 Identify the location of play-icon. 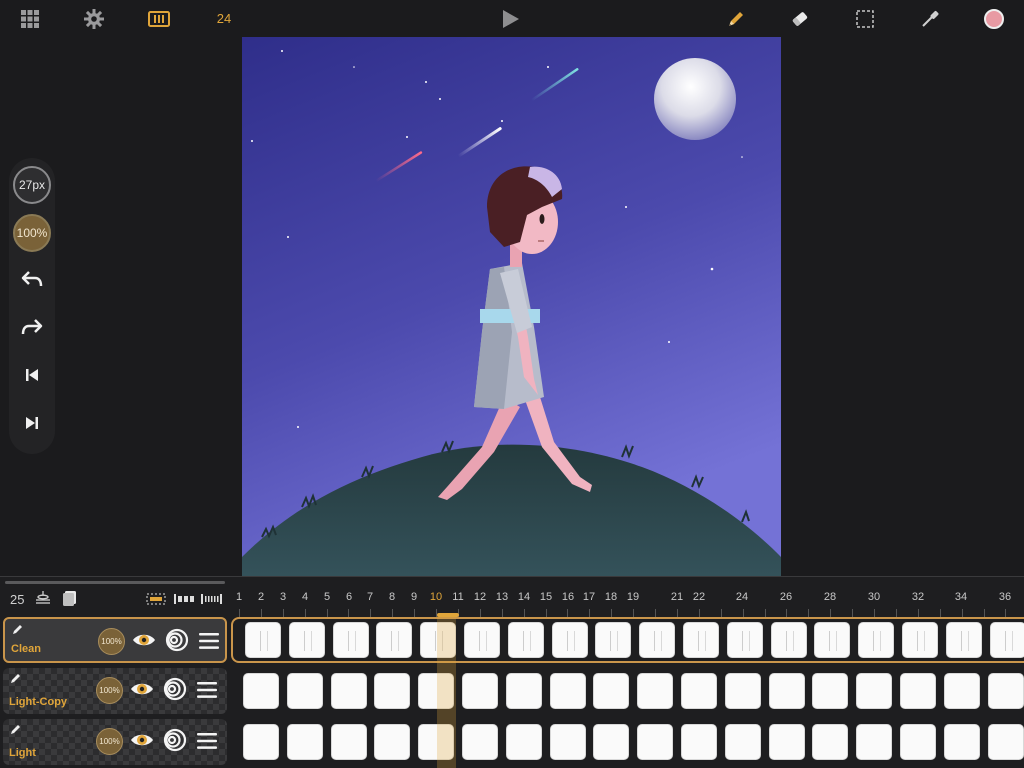
(511, 18).